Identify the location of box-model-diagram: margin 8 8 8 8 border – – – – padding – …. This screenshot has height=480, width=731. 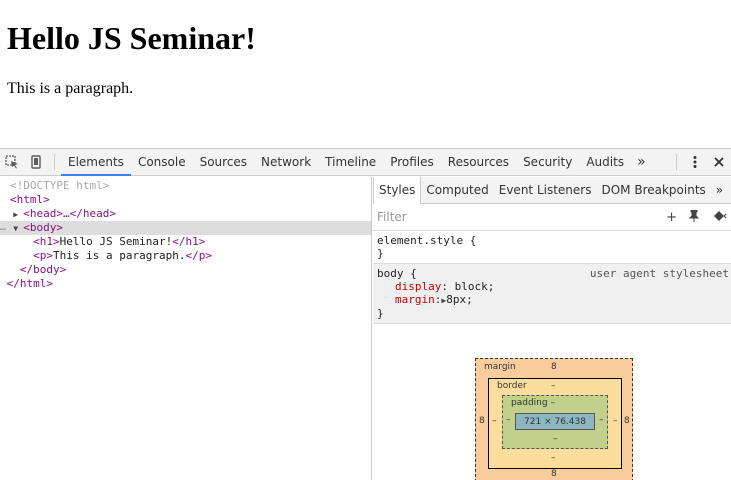
(554, 419).